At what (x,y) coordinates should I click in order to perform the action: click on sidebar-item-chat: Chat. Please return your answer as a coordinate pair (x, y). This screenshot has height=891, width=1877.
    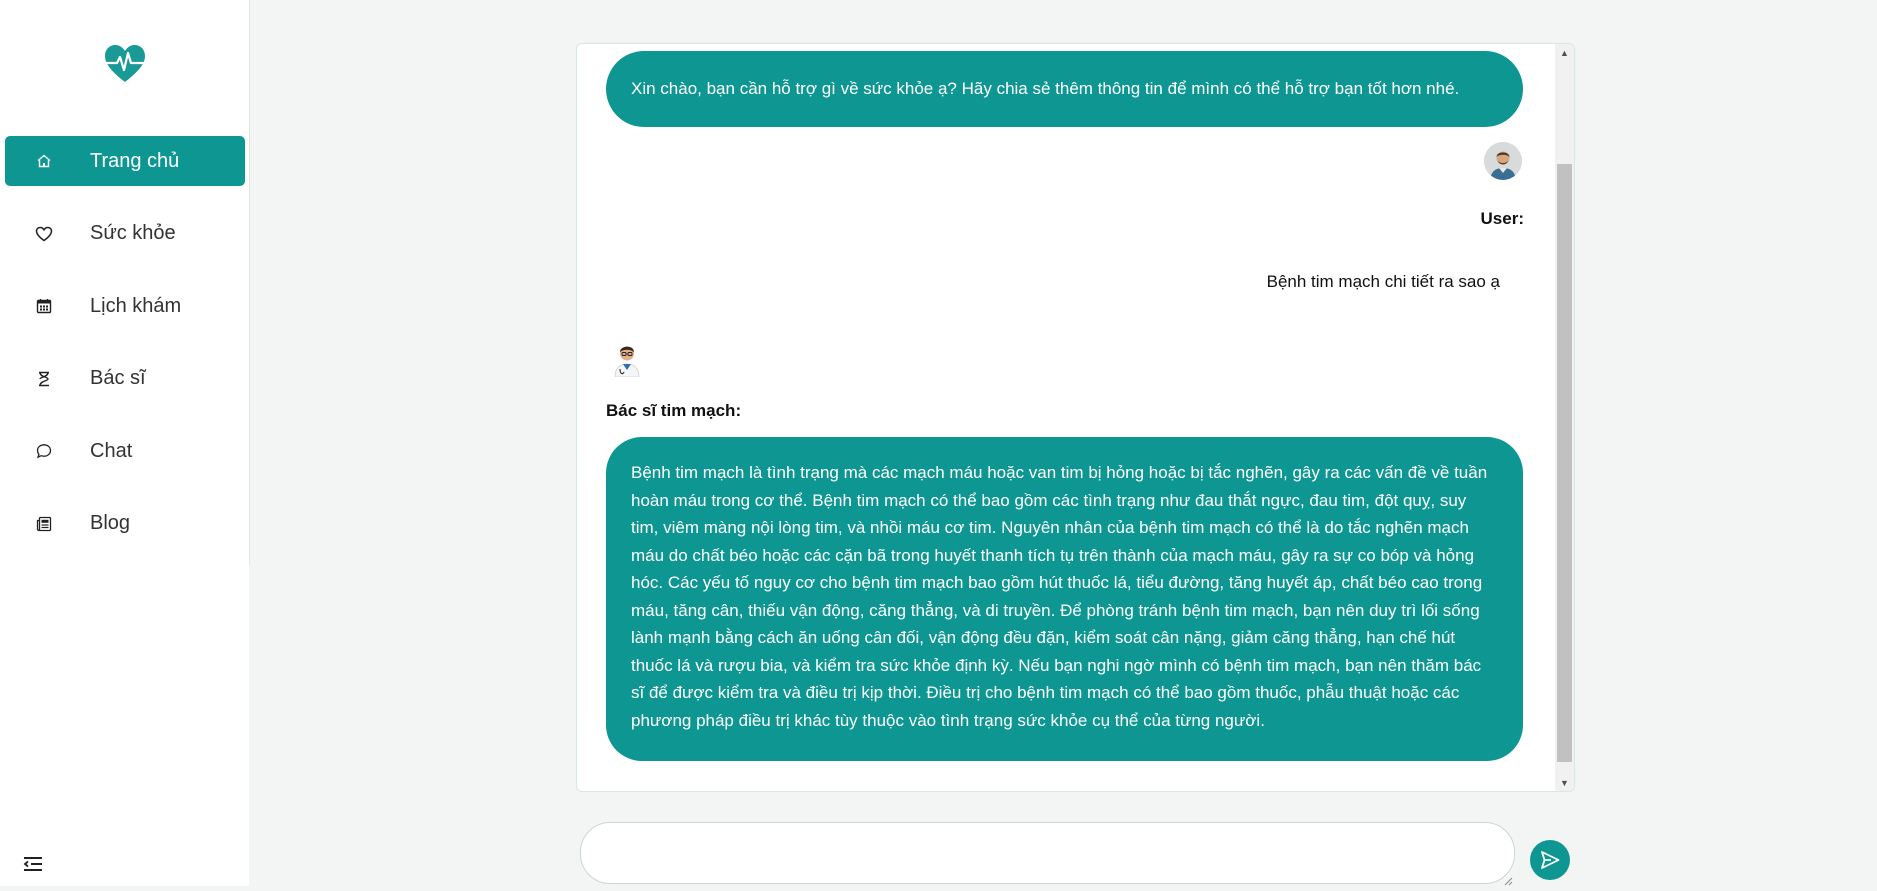
    Looking at the image, I should click on (125, 451).